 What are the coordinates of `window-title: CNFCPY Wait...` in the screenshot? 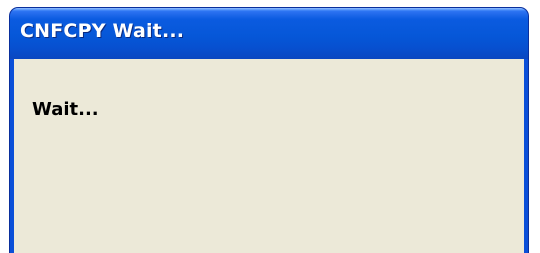 It's located at (102, 31).